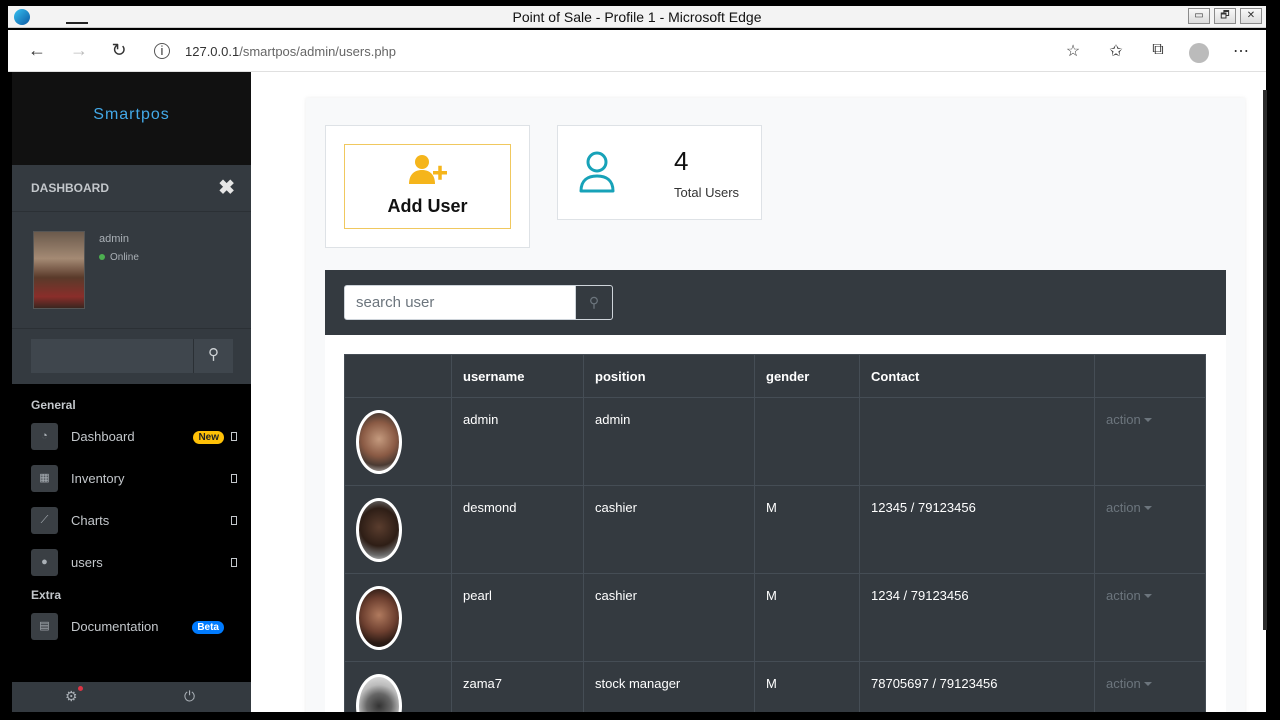  I want to click on brand-logo: Smartpos, so click(131, 118).